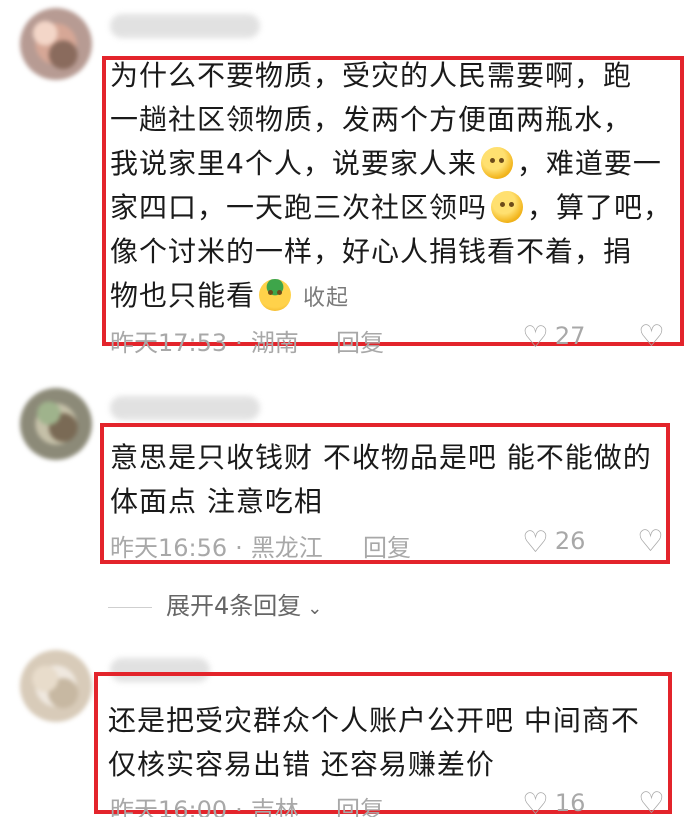  I want to click on comment-time: 昨天17:53, so click(169, 343).